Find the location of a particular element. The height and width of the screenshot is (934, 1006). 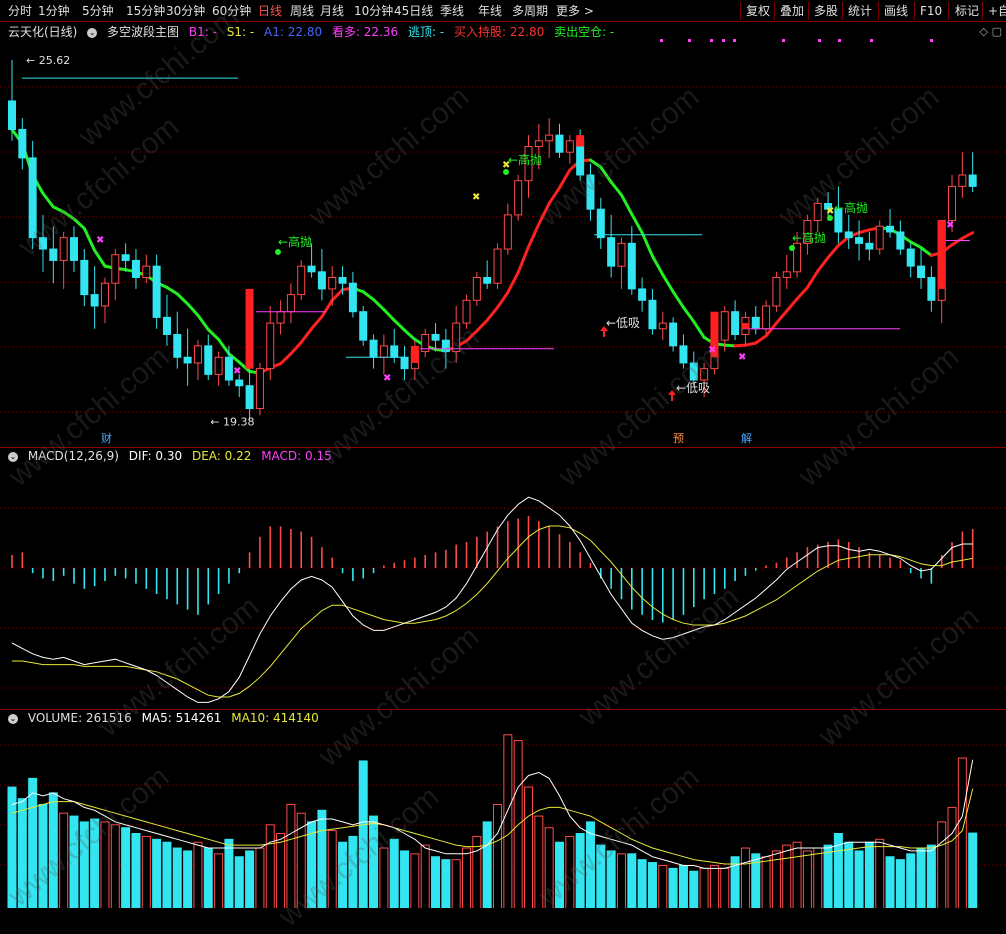

tool-0: 复权 is located at coordinates (758, 11).